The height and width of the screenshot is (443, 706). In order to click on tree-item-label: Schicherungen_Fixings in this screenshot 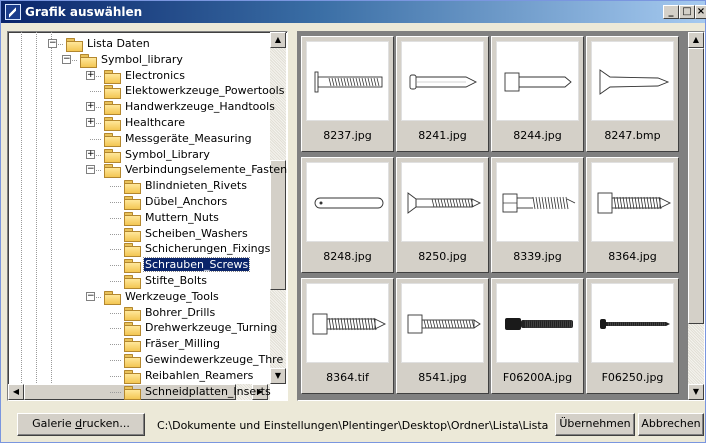, I will do `click(208, 248)`.